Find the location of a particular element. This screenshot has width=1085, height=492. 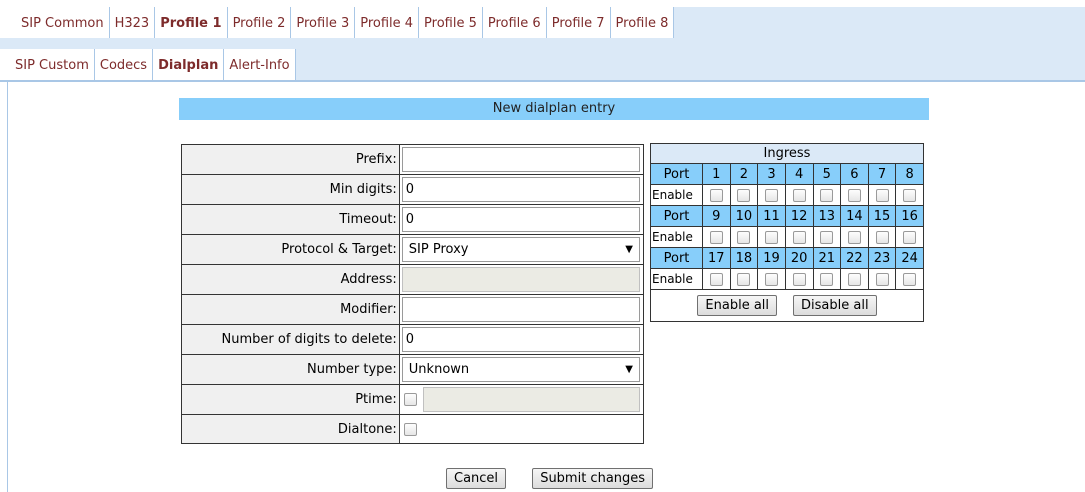

ingress-port-1-checkbox is located at coordinates (716, 195).